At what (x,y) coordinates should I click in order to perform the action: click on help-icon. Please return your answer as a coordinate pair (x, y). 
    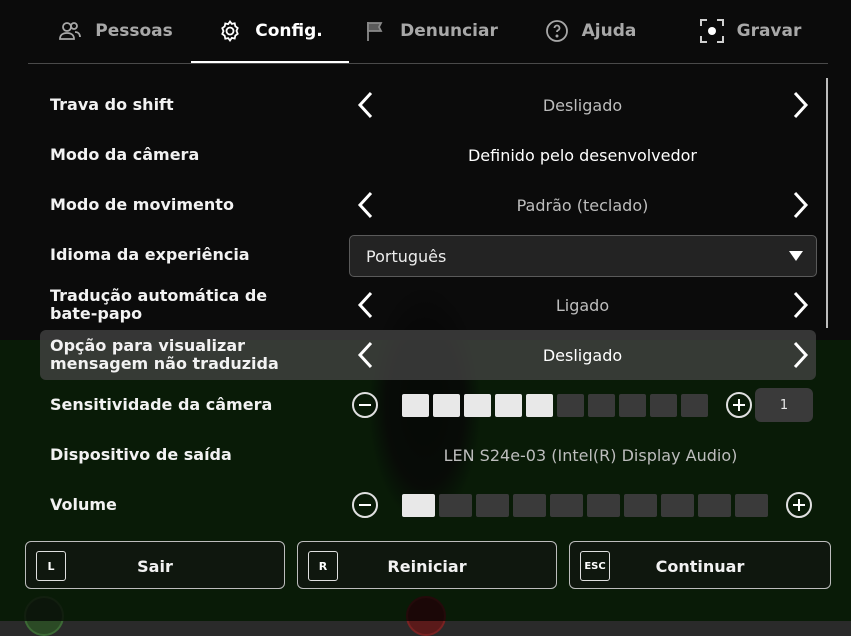
    Looking at the image, I should click on (557, 31).